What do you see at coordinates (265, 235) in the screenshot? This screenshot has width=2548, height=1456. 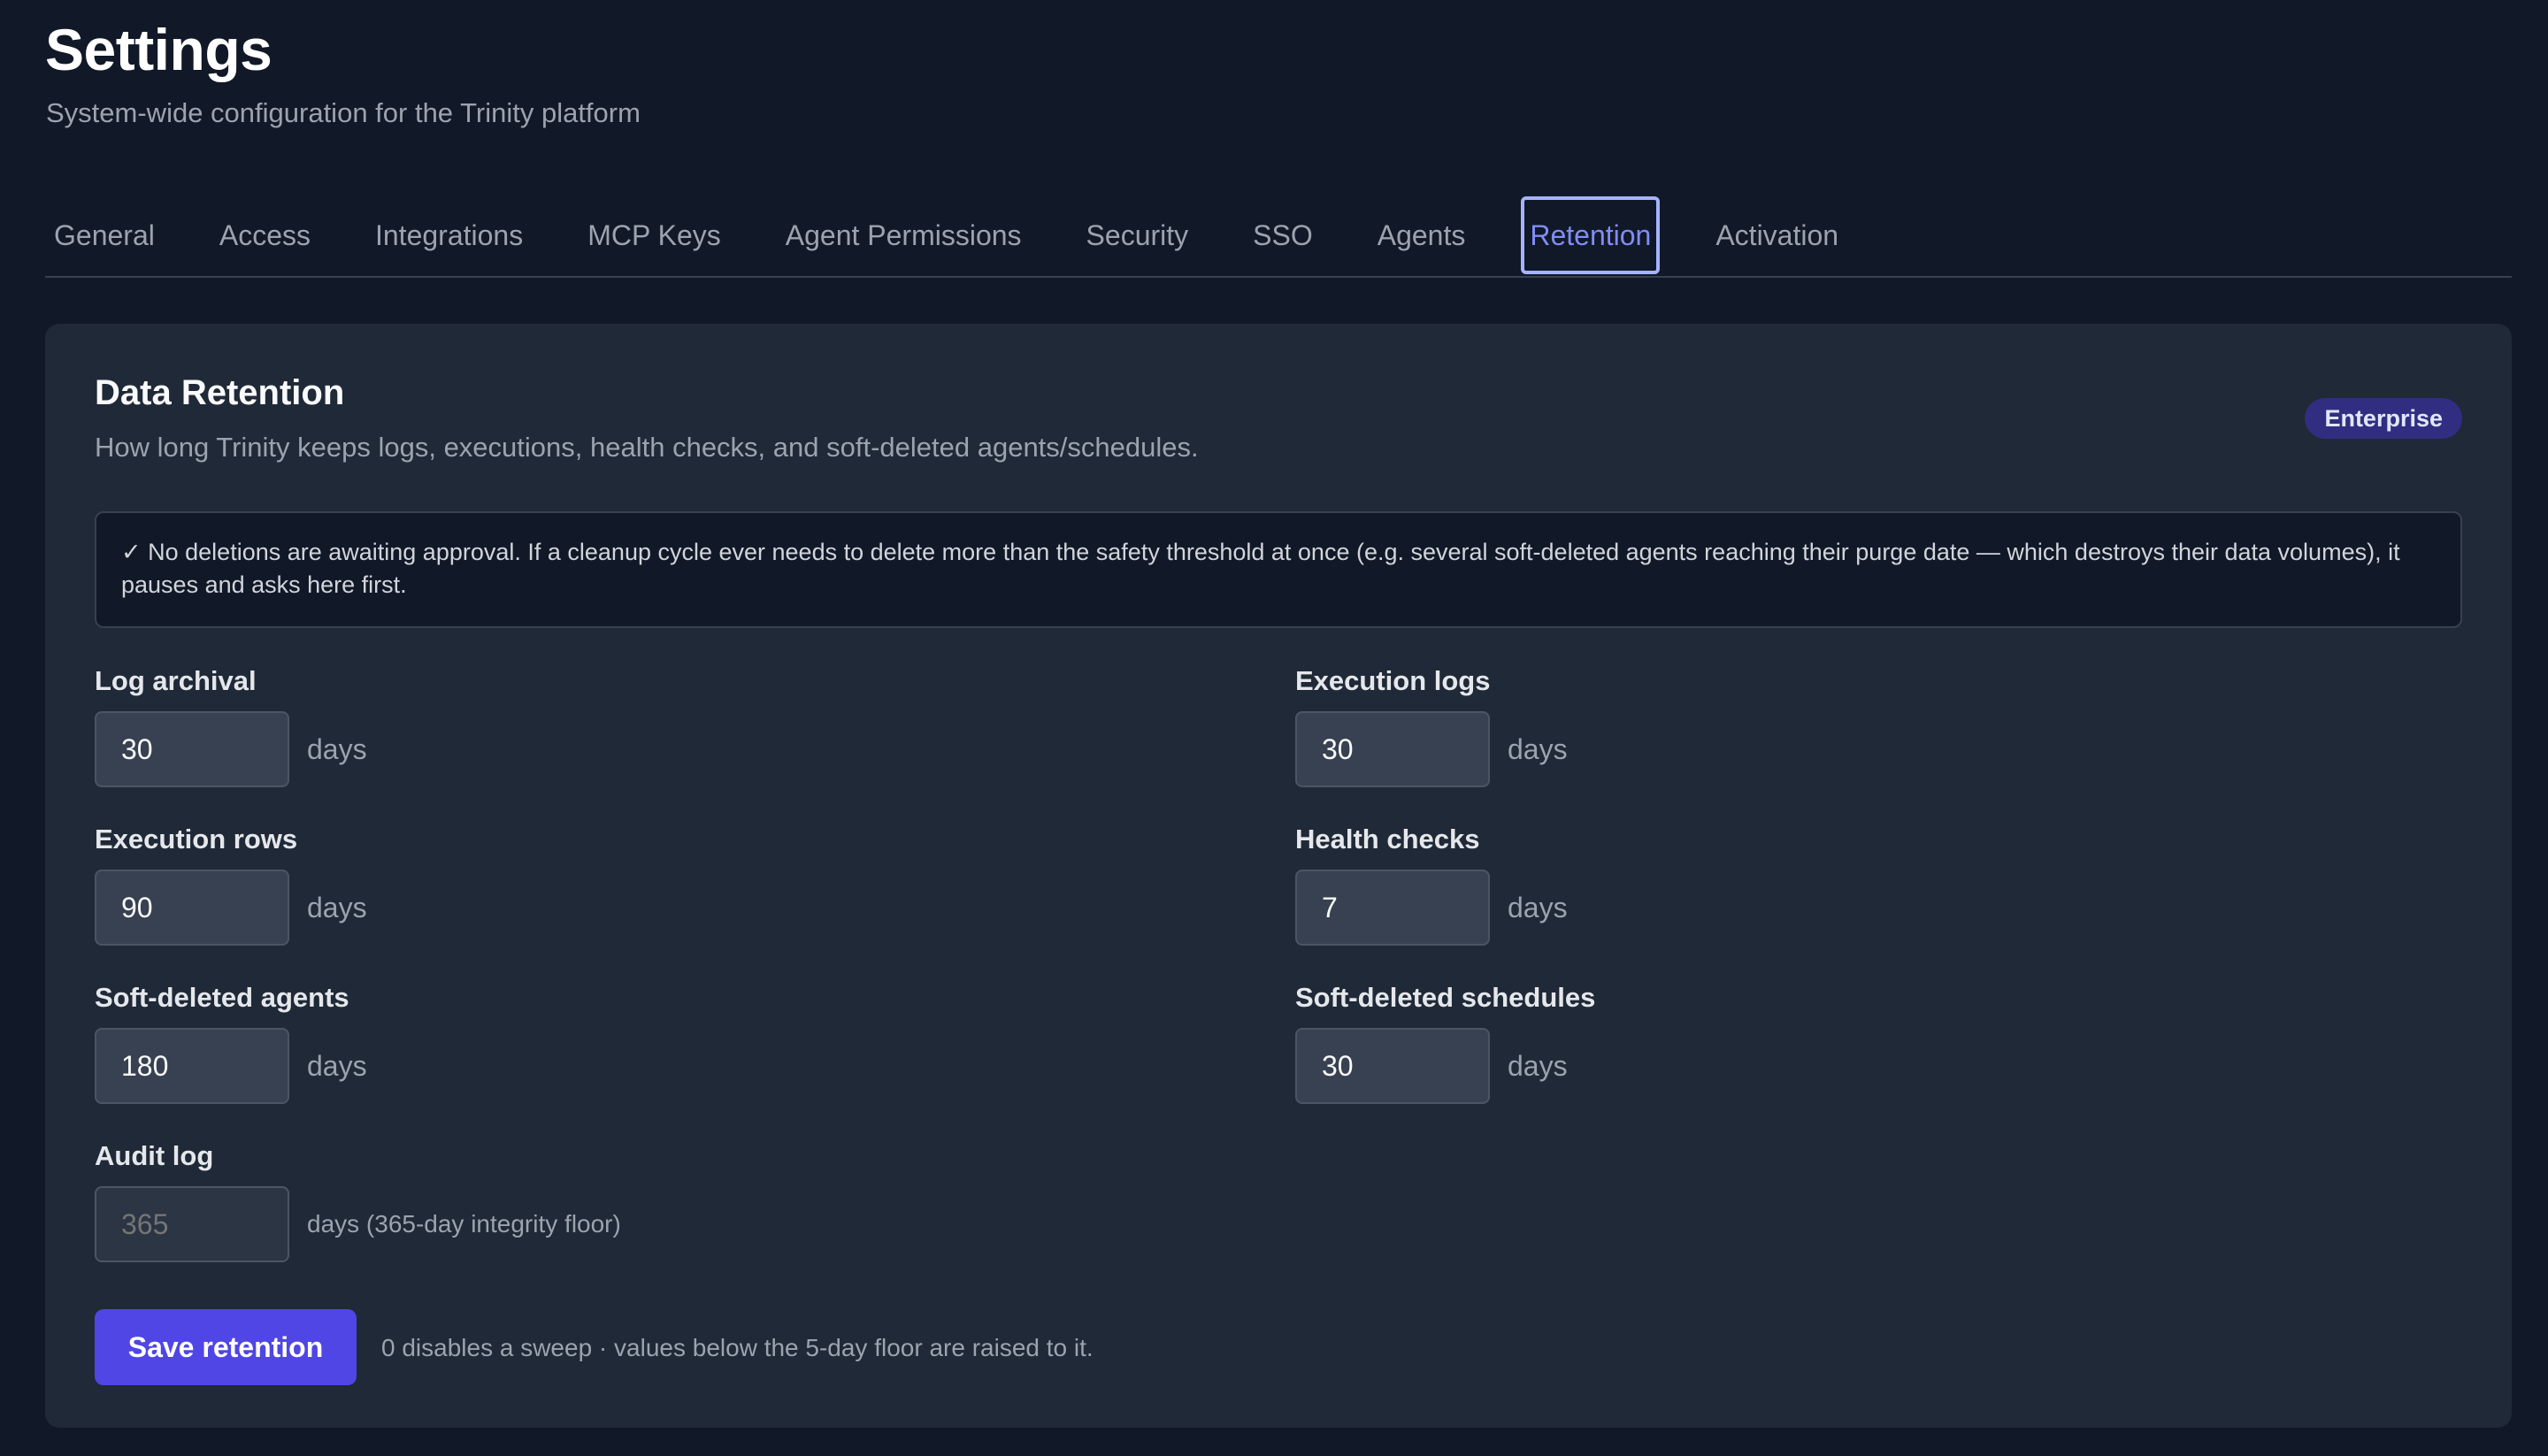 I see `tab-access: Access` at bounding box center [265, 235].